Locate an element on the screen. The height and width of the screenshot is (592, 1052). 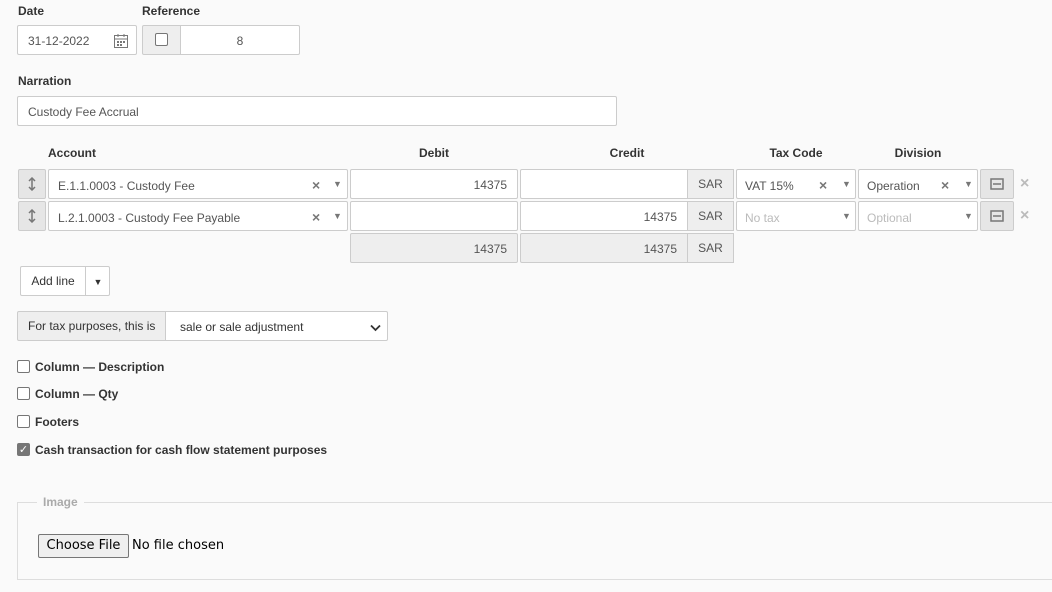
footers-label: Footers is located at coordinates (57, 422).